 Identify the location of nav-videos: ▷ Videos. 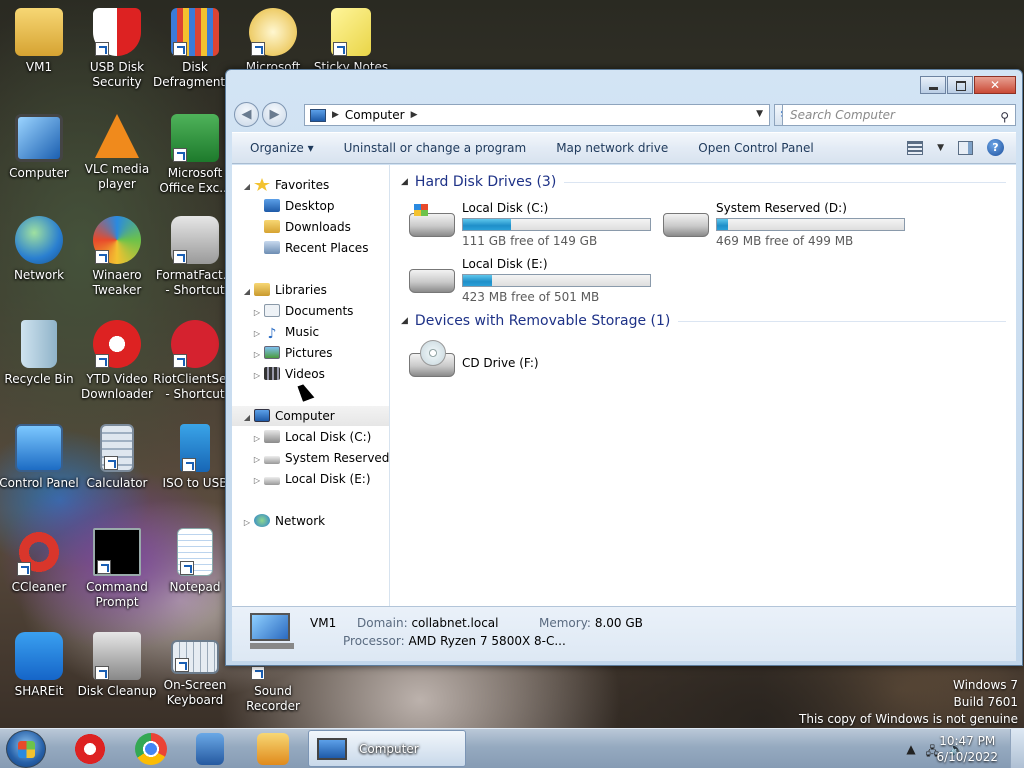
(288, 374).